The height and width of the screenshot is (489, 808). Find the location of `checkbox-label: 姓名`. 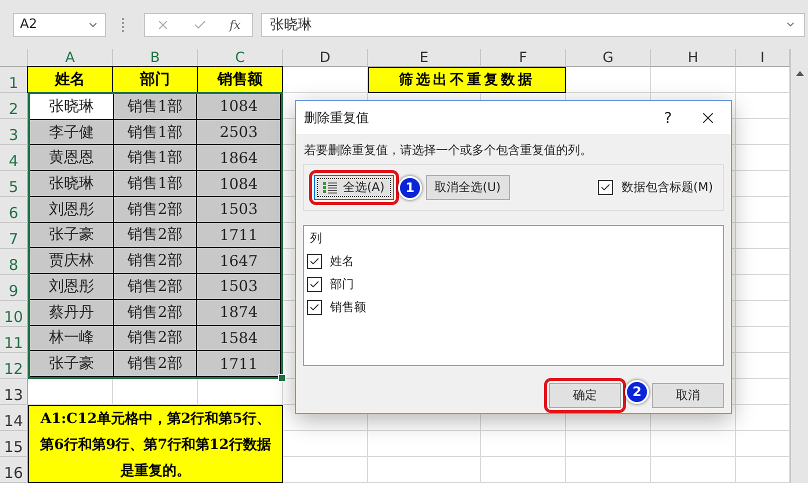

checkbox-label: 姓名 is located at coordinates (342, 261).